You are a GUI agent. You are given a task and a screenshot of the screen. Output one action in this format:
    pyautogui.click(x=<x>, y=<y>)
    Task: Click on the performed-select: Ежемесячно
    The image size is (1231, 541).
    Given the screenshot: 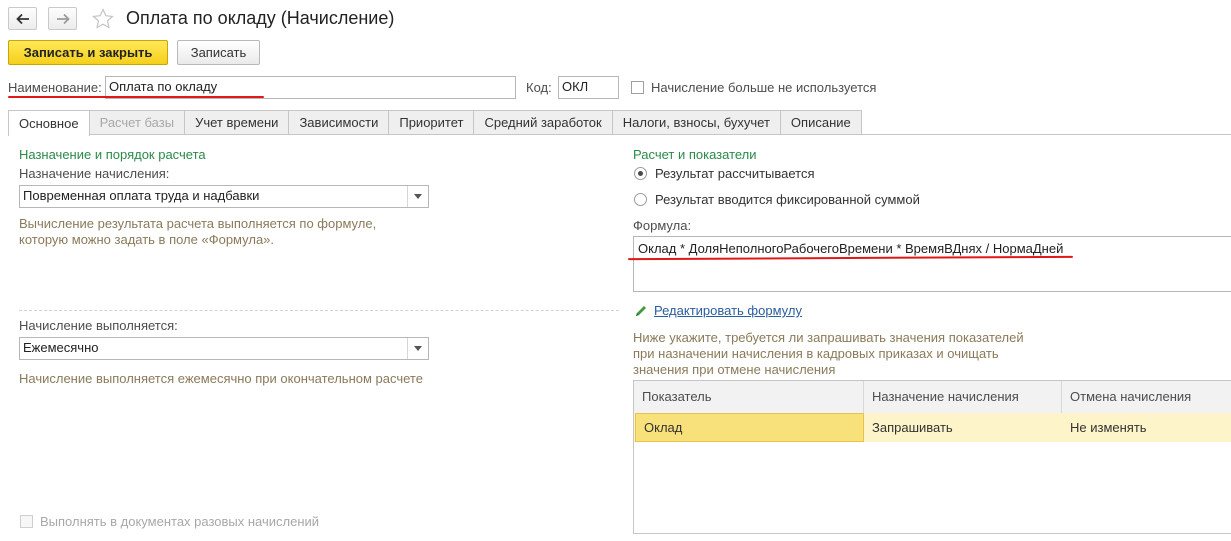 What is the action you would take?
    pyautogui.click(x=224, y=348)
    